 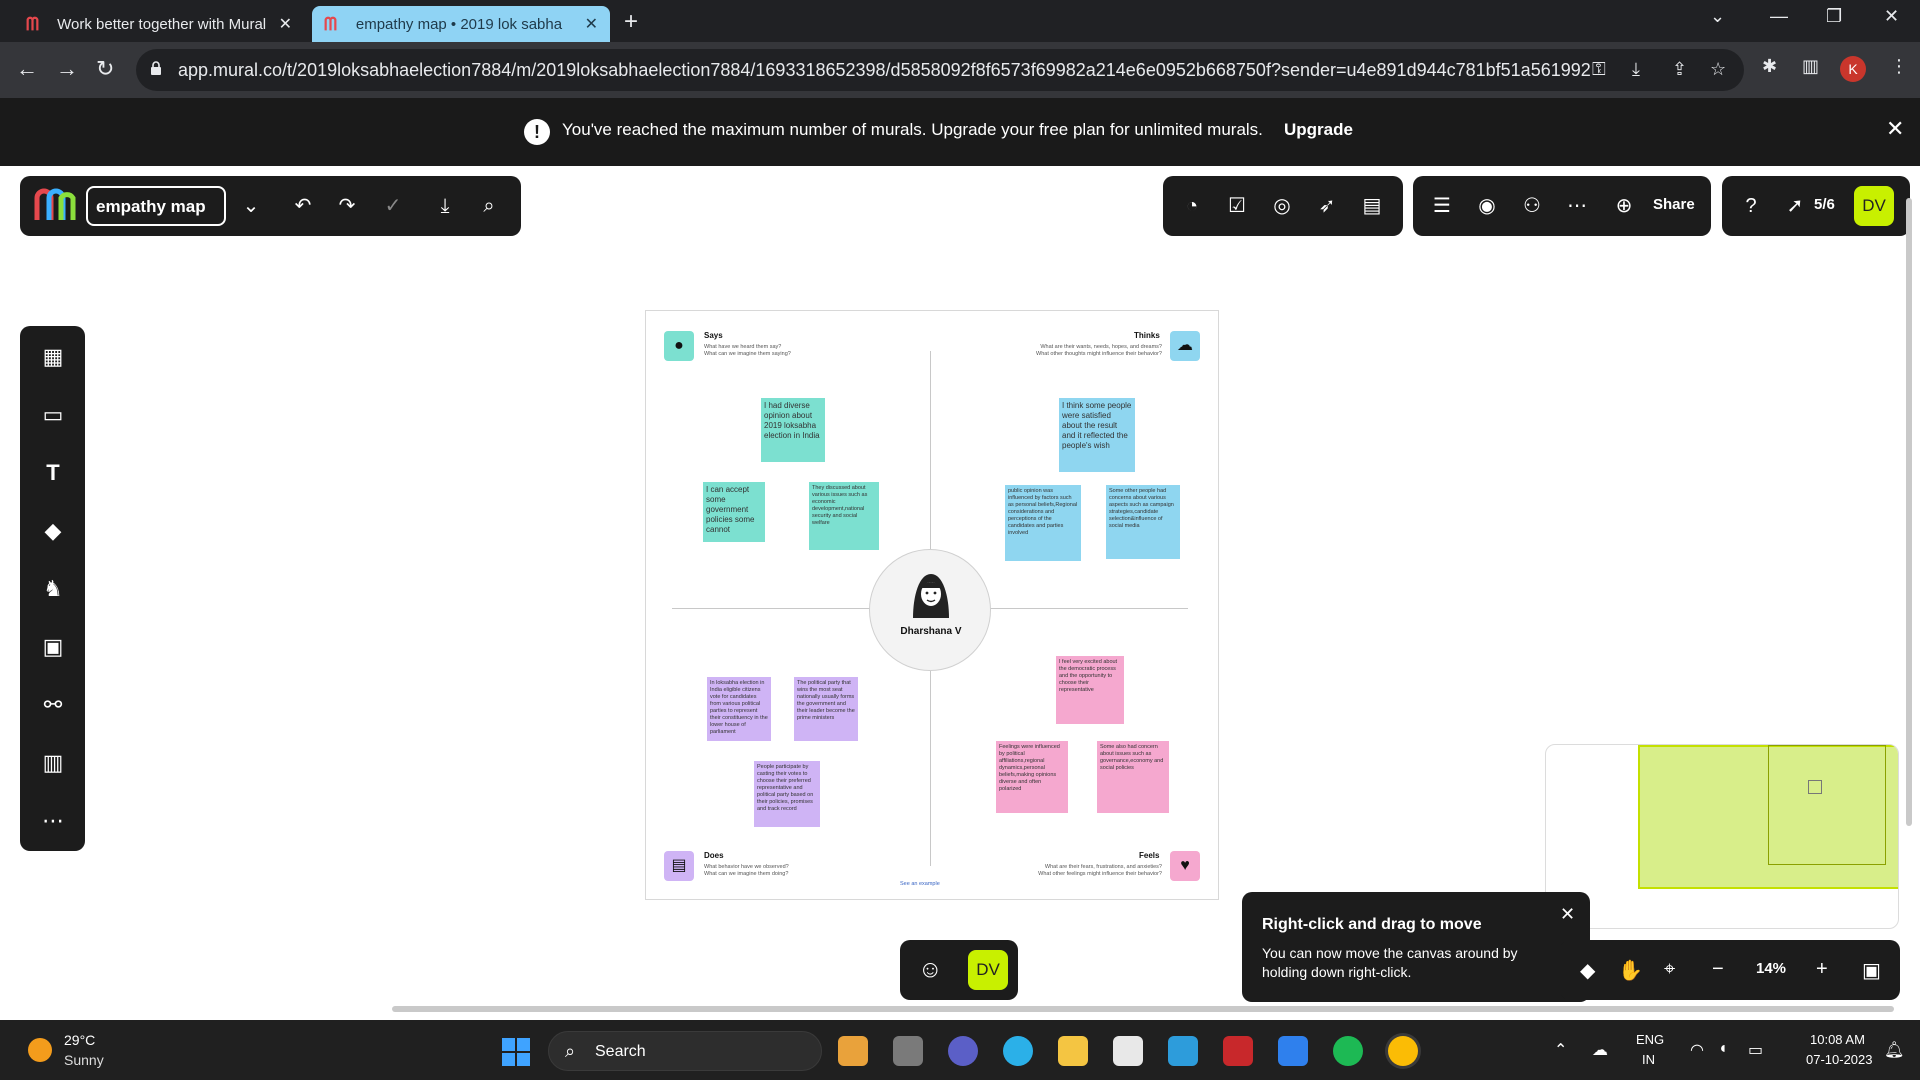 I want to click on mural-title-input: empathy map, so click(x=156, y=206).